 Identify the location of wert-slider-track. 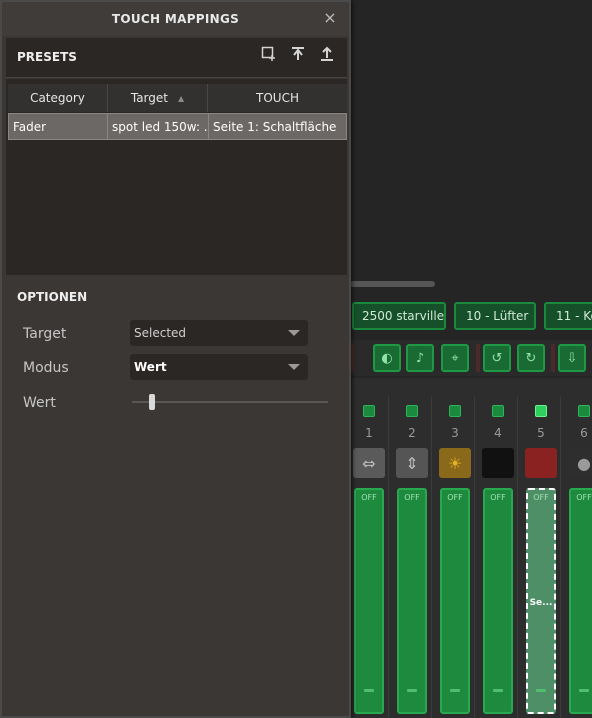
(230, 402).